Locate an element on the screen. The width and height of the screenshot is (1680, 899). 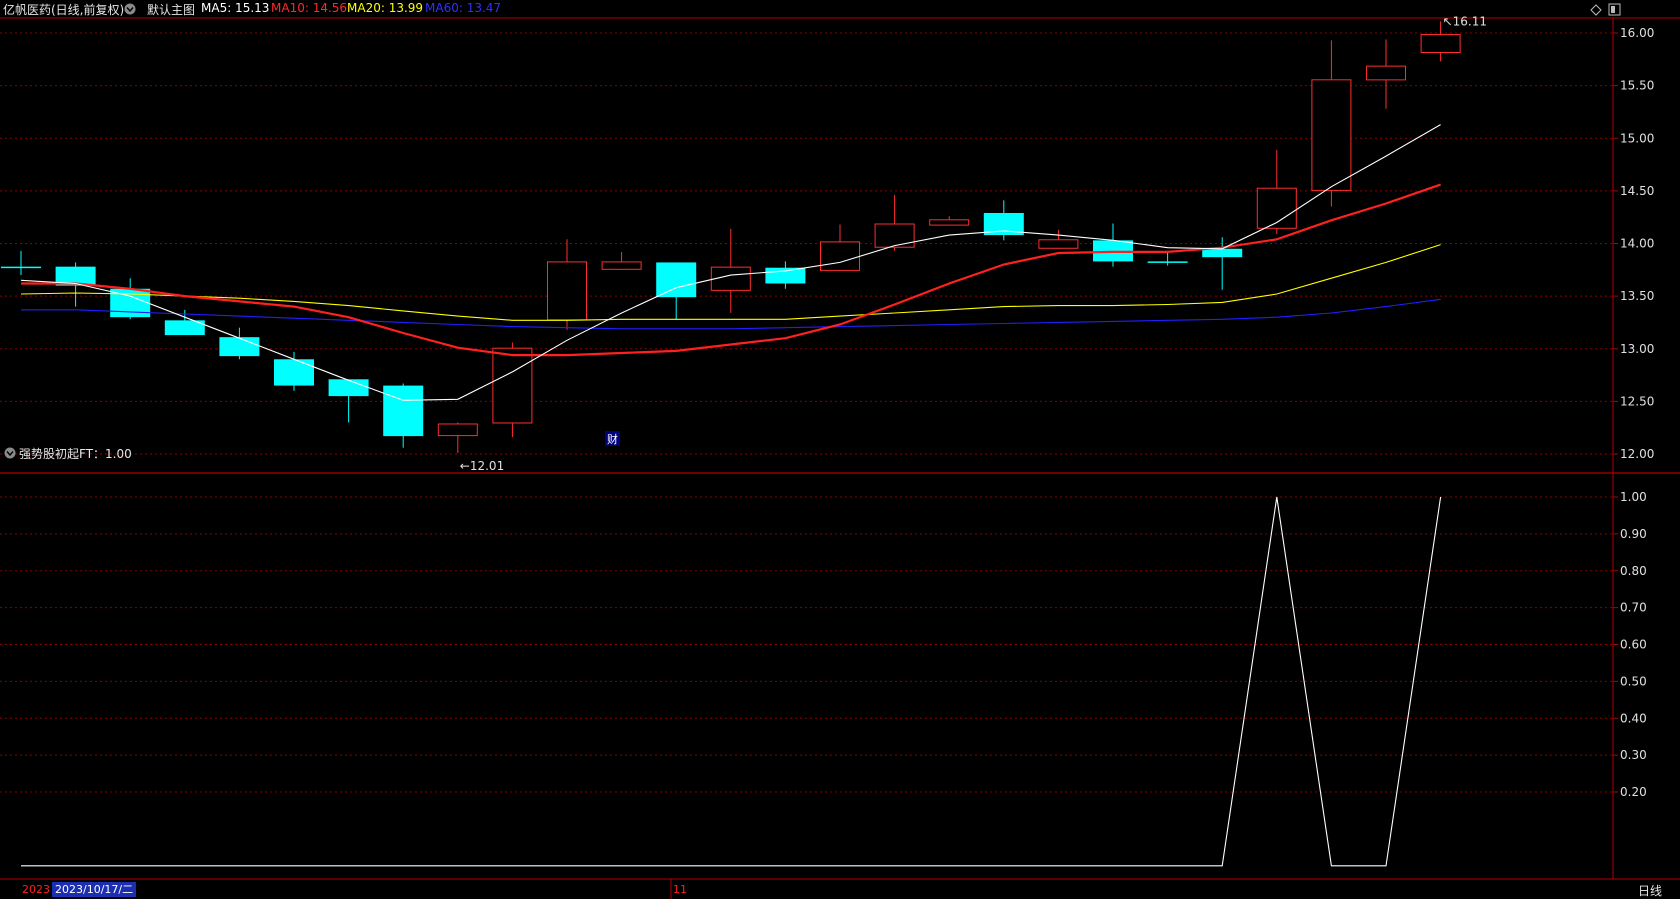
y-tick-label: 1.00 is located at coordinates (1633, 497).